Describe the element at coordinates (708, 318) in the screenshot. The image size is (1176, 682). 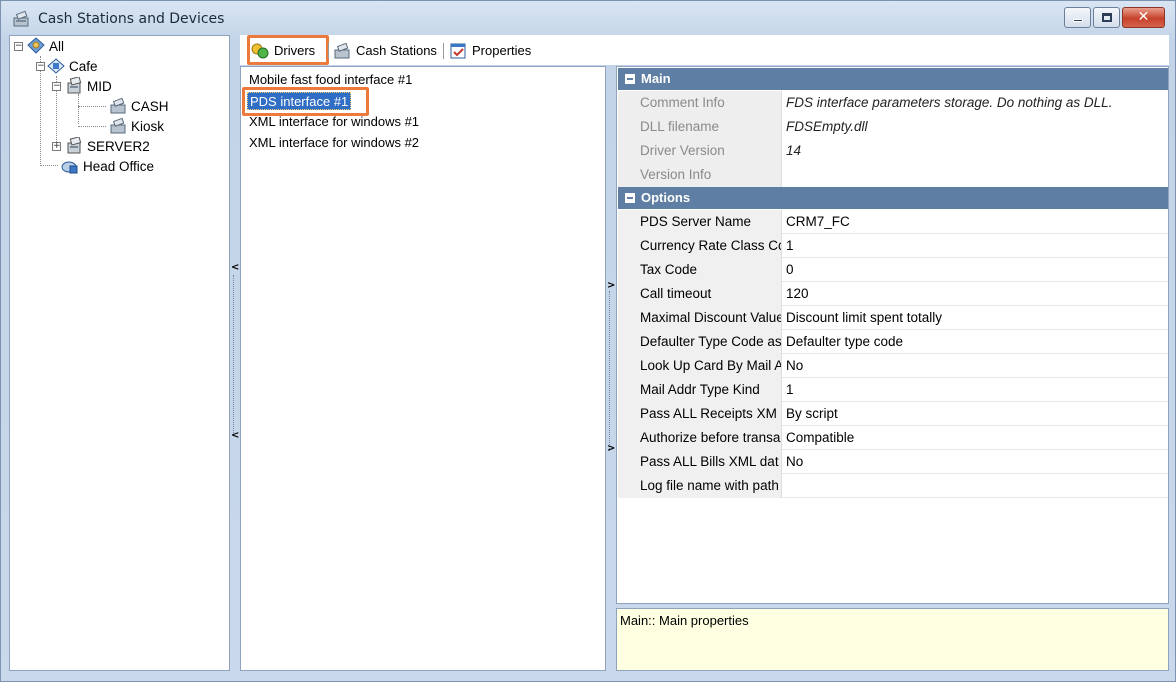
I see `property-name: Maximal Discount Value` at that location.